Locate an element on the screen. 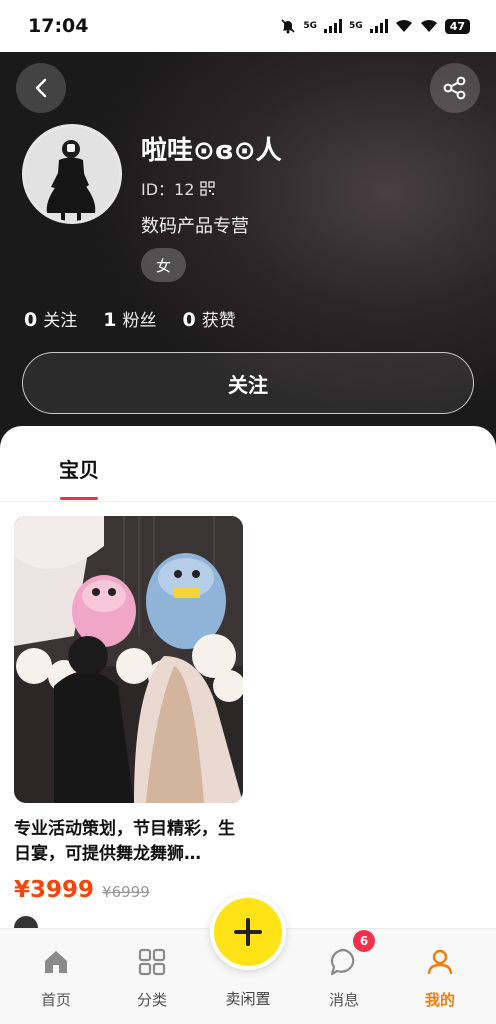 This screenshot has width=496, height=1024. share-icon is located at coordinates (454, 88).